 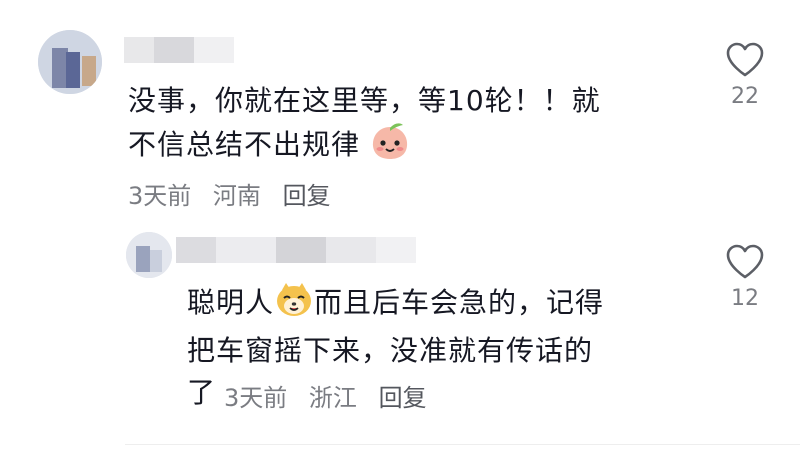 What do you see at coordinates (745, 298) in the screenshot?
I see `like-count: 12` at bounding box center [745, 298].